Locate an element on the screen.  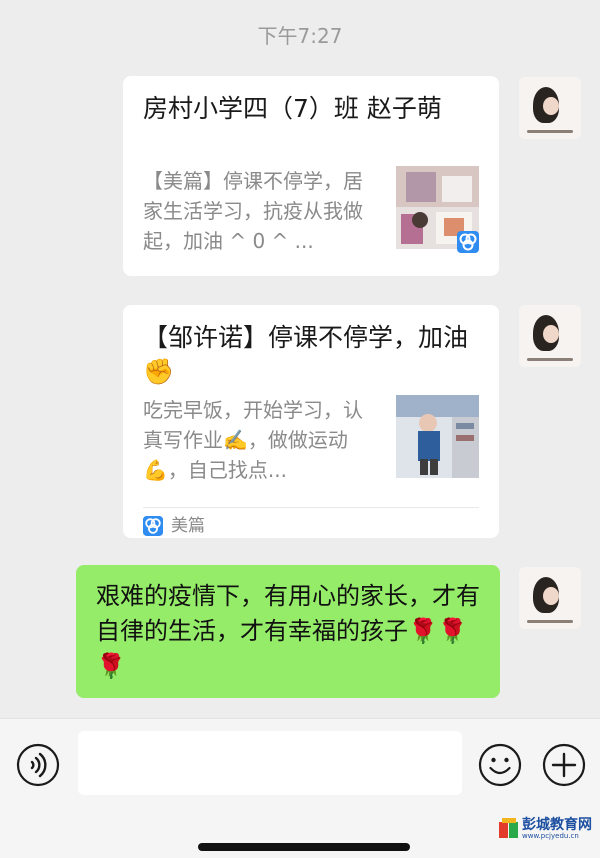
watermark-url: www.pcjyedu.cn is located at coordinates (550, 836).